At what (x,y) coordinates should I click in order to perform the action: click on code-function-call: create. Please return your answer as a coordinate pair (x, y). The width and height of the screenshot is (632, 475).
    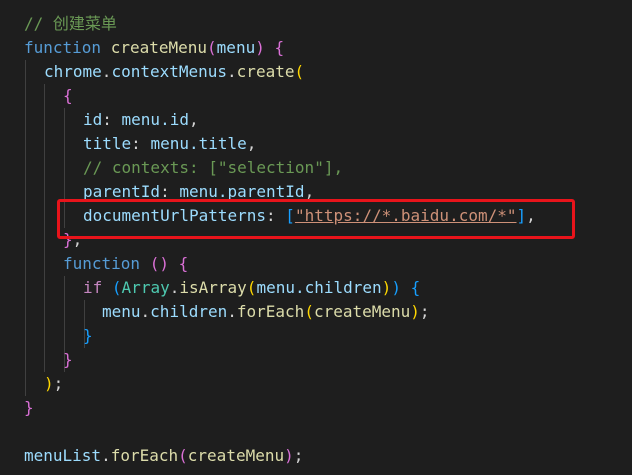
    Looking at the image, I should click on (265, 71).